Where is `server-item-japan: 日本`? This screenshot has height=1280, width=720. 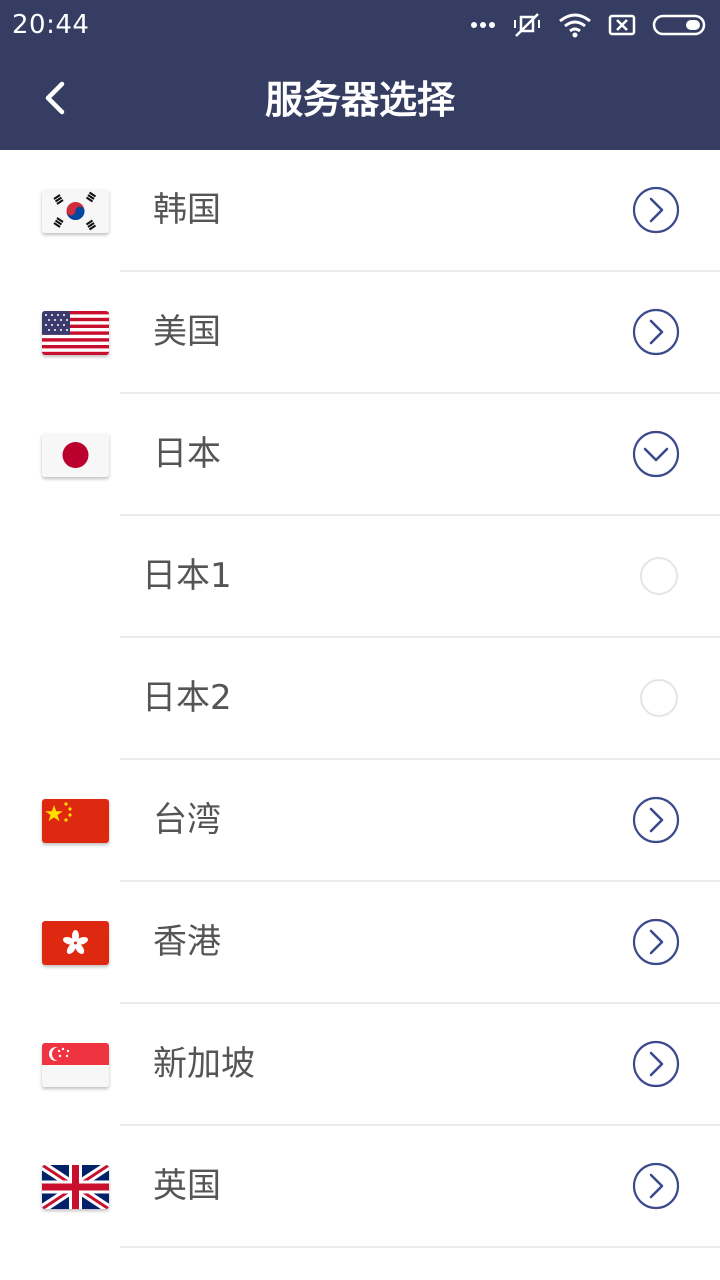 server-item-japan: 日本 is located at coordinates (360, 455).